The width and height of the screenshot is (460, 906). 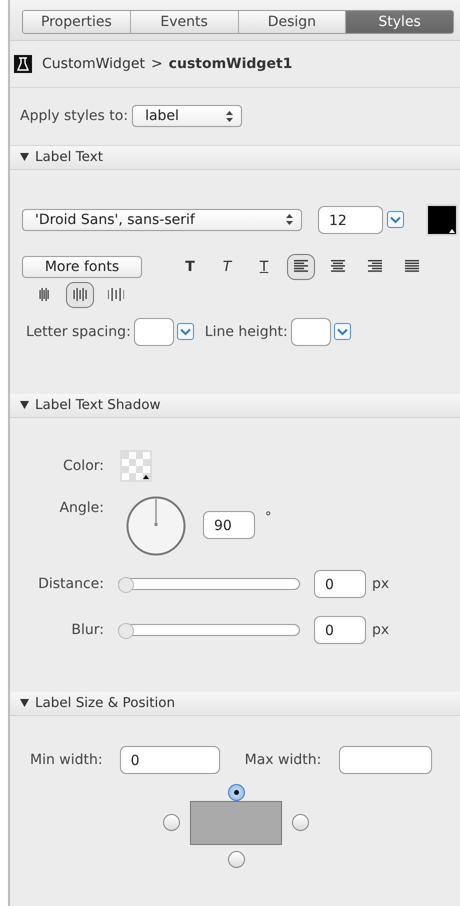 What do you see at coordinates (399, 22) in the screenshot?
I see `tab: Styles` at bounding box center [399, 22].